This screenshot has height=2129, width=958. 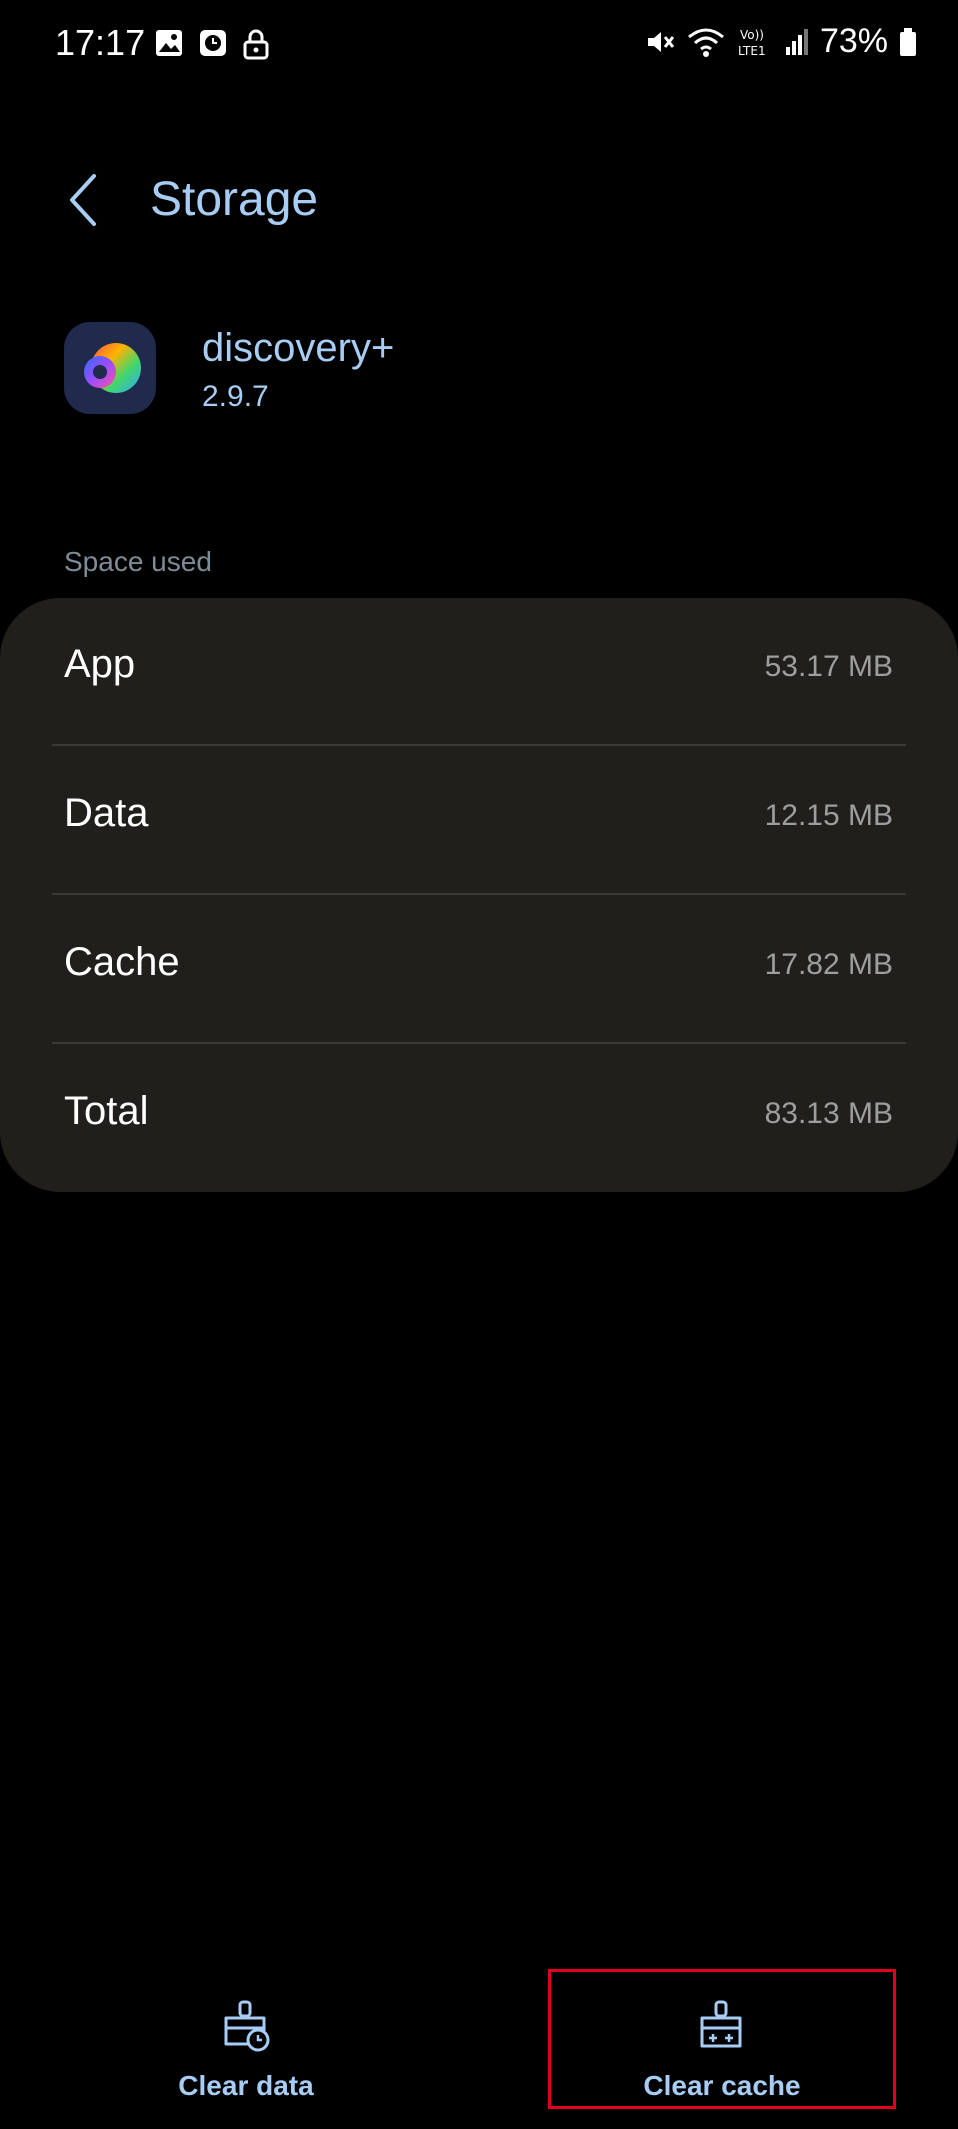 I want to click on back-button, so click(x=83, y=200).